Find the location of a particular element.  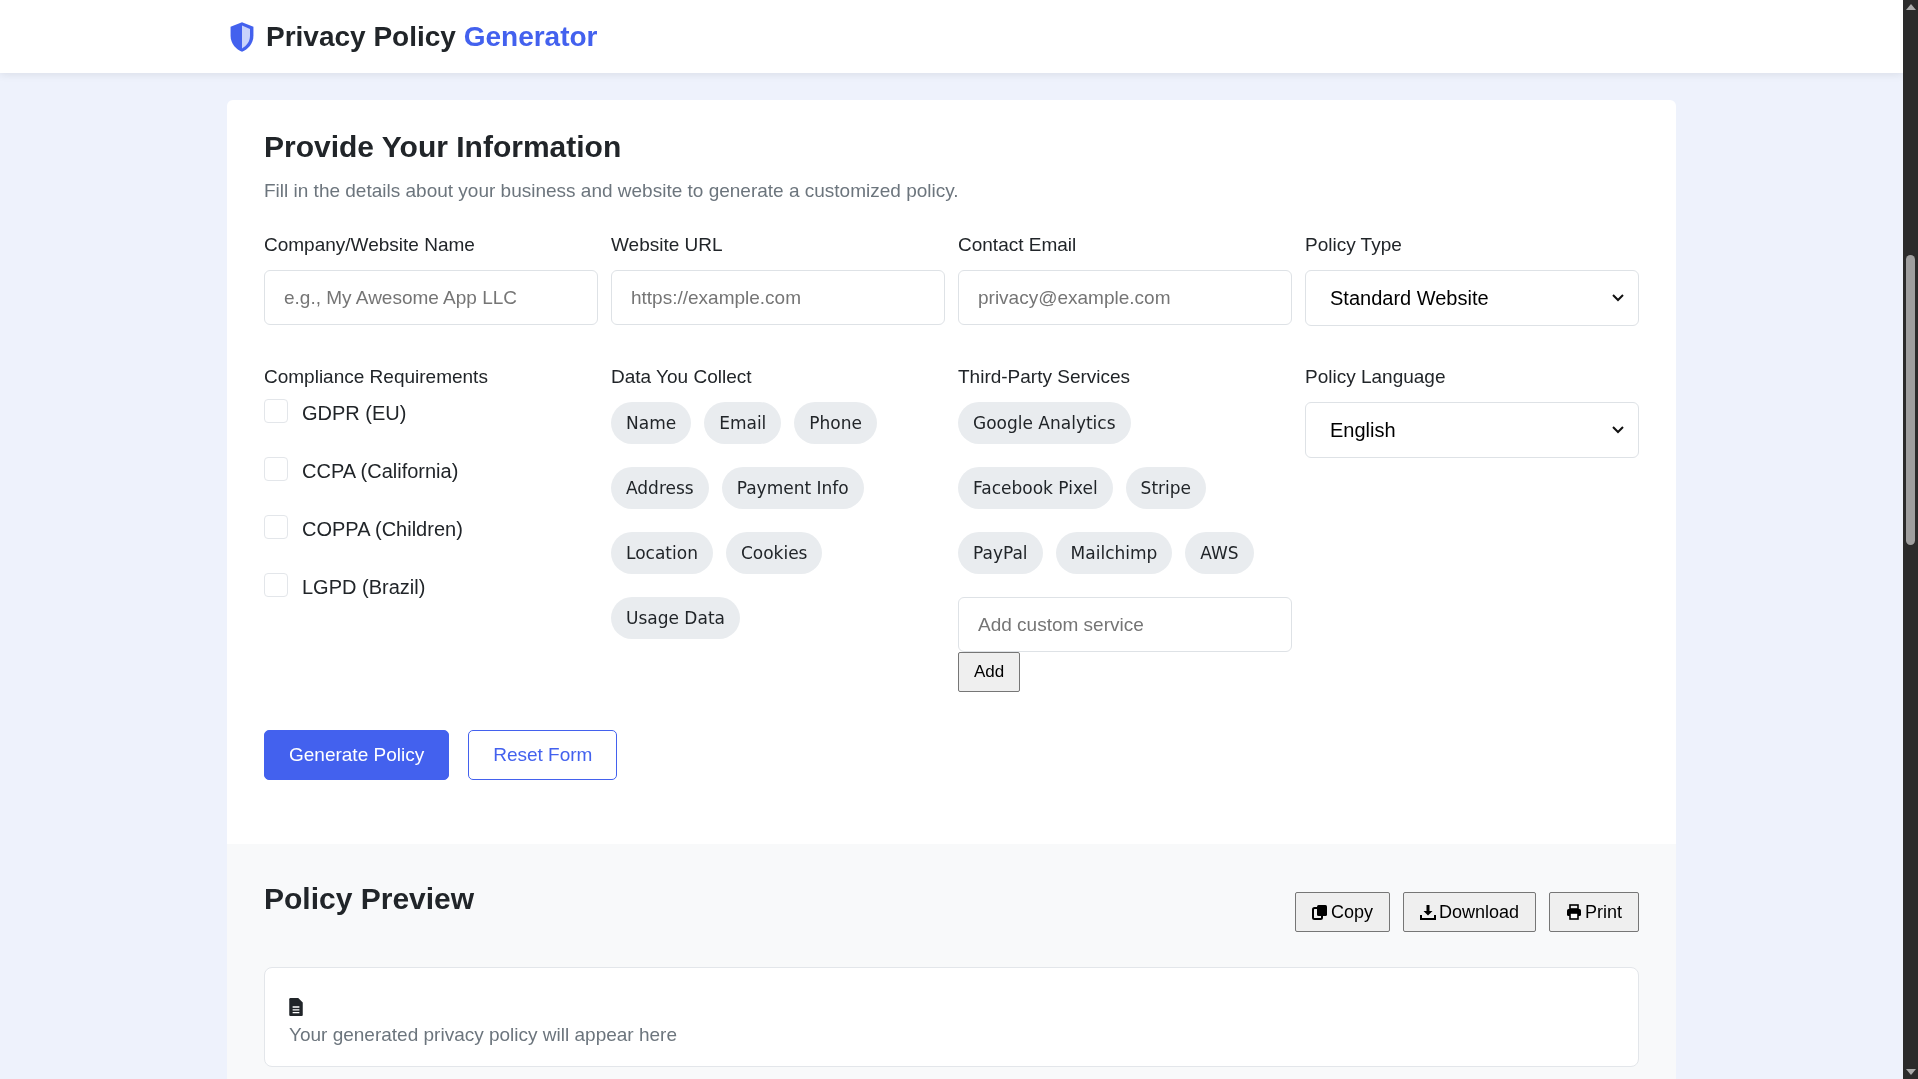

tag-chip: Payment Info is located at coordinates (792, 488).